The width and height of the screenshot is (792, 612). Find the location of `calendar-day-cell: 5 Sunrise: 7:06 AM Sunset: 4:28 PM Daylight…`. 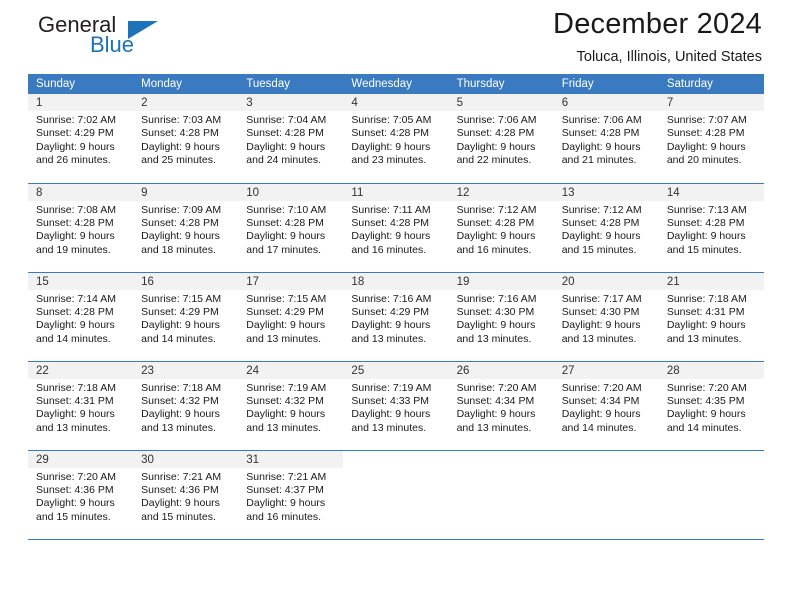

calendar-day-cell: 5 Sunrise: 7:06 AM Sunset: 4:28 PM Daylight… is located at coordinates (501, 138).